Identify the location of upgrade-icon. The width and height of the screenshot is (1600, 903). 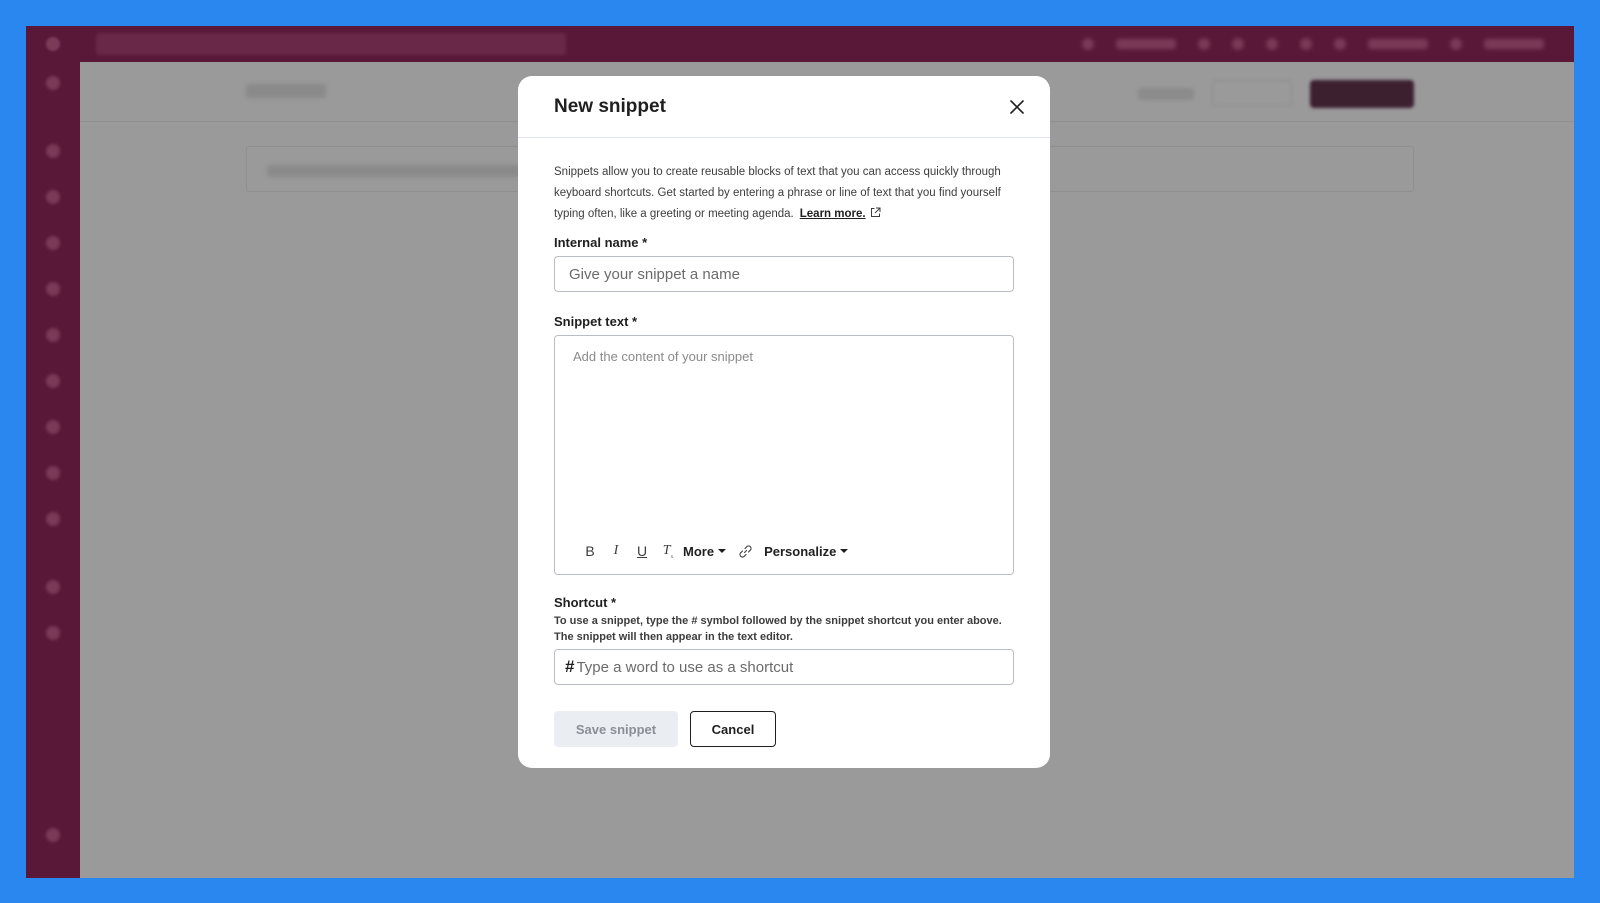
(1088, 44).